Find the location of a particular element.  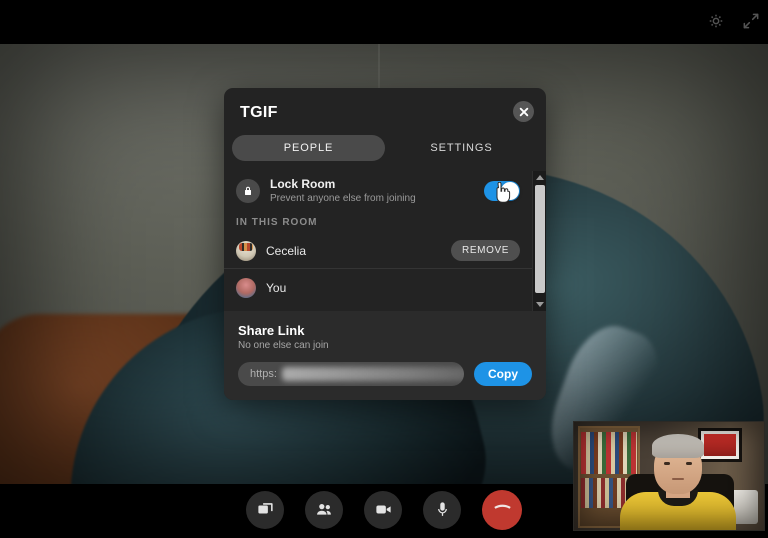

list-item: You is located at coordinates (378, 285).